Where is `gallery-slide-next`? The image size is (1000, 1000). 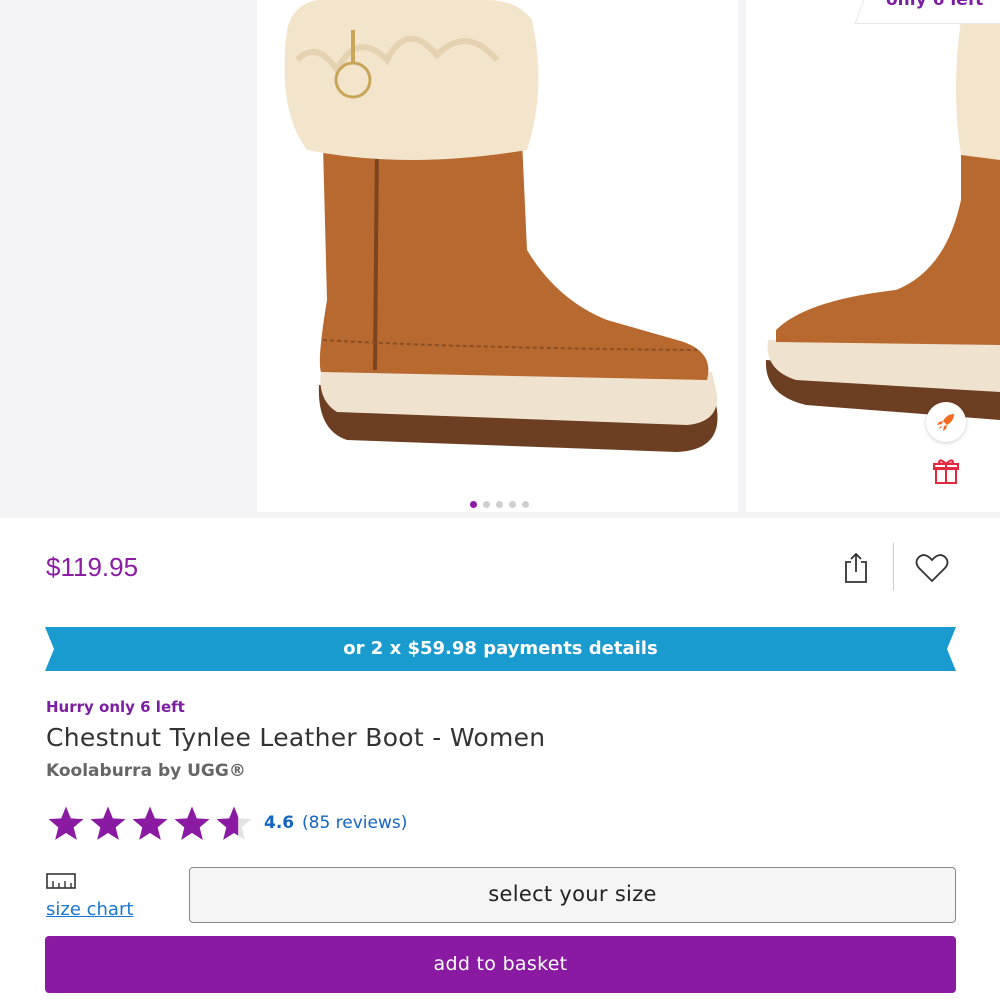
gallery-slide-next is located at coordinates (873, 256).